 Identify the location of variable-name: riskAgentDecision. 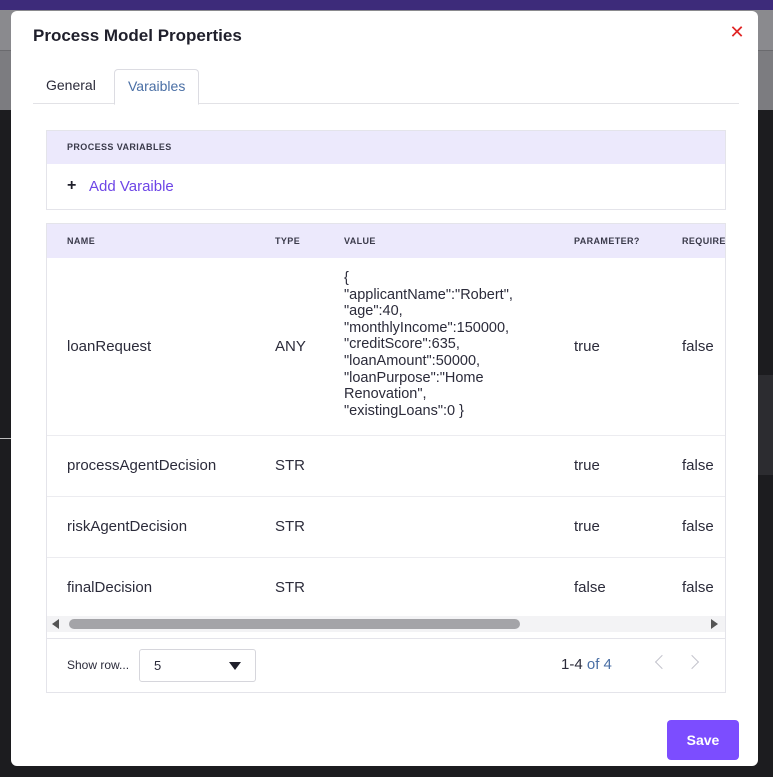
(127, 526).